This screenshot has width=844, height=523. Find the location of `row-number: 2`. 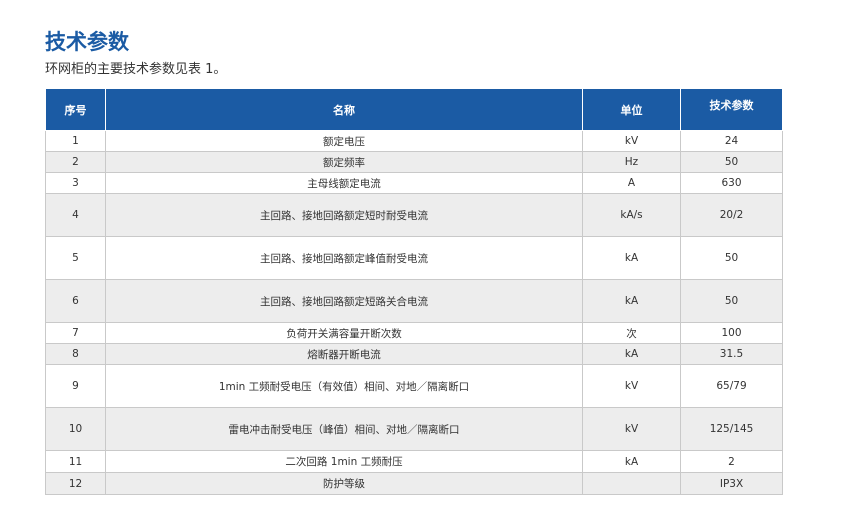

row-number: 2 is located at coordinates (75, 162).